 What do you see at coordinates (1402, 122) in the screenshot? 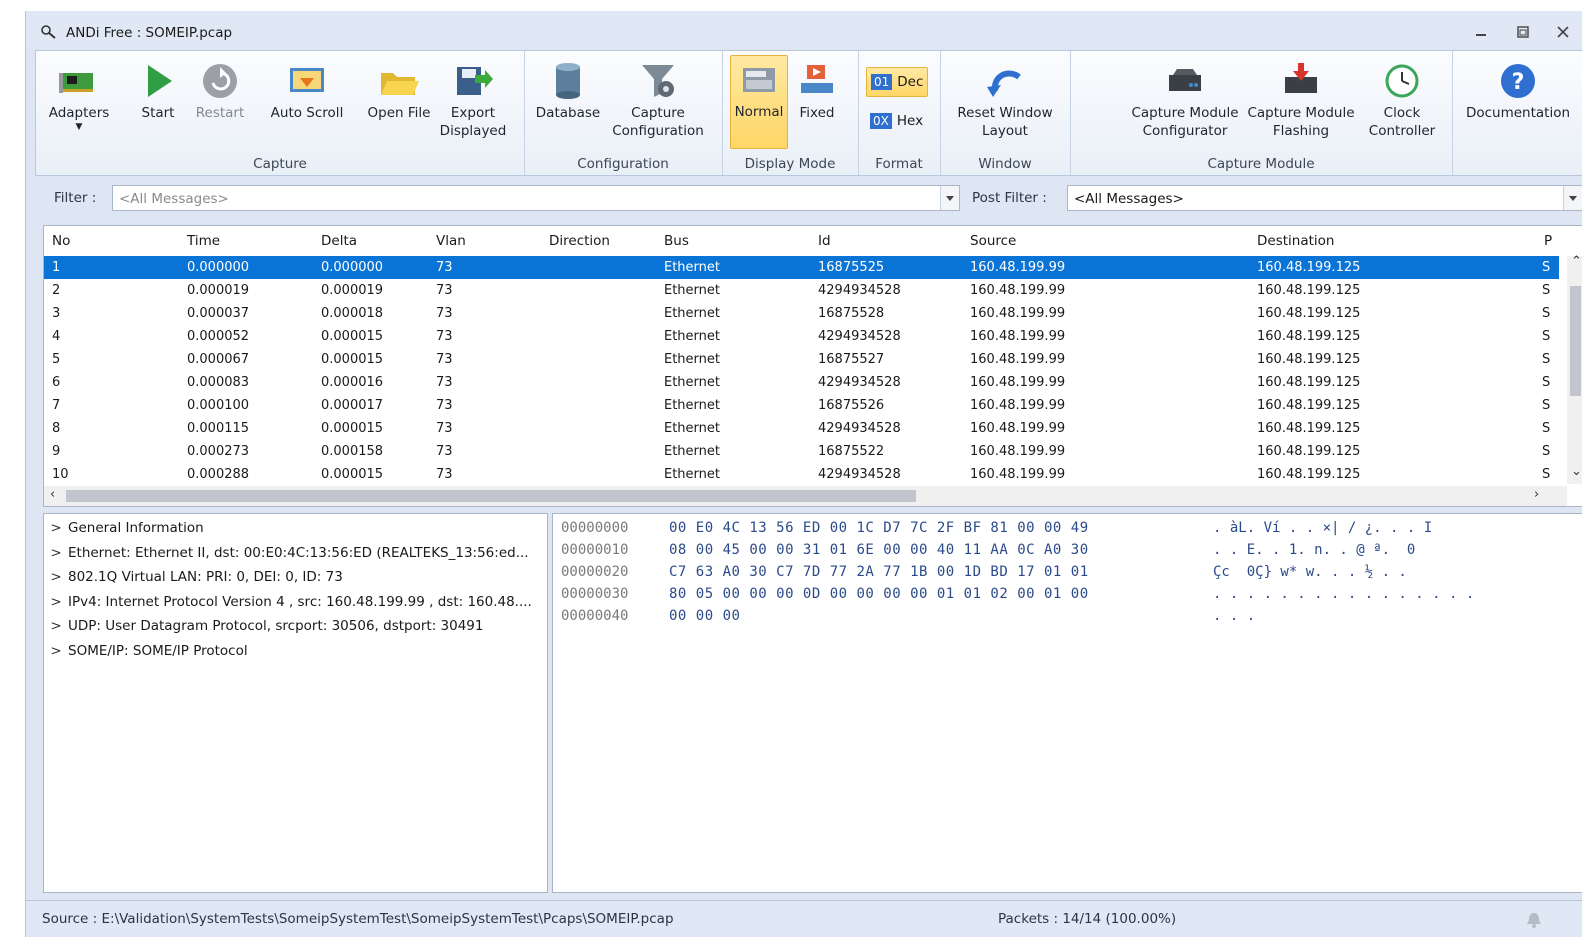
I see `clock-controller-label: Clock Controller` at bounding box center [1402, 122].